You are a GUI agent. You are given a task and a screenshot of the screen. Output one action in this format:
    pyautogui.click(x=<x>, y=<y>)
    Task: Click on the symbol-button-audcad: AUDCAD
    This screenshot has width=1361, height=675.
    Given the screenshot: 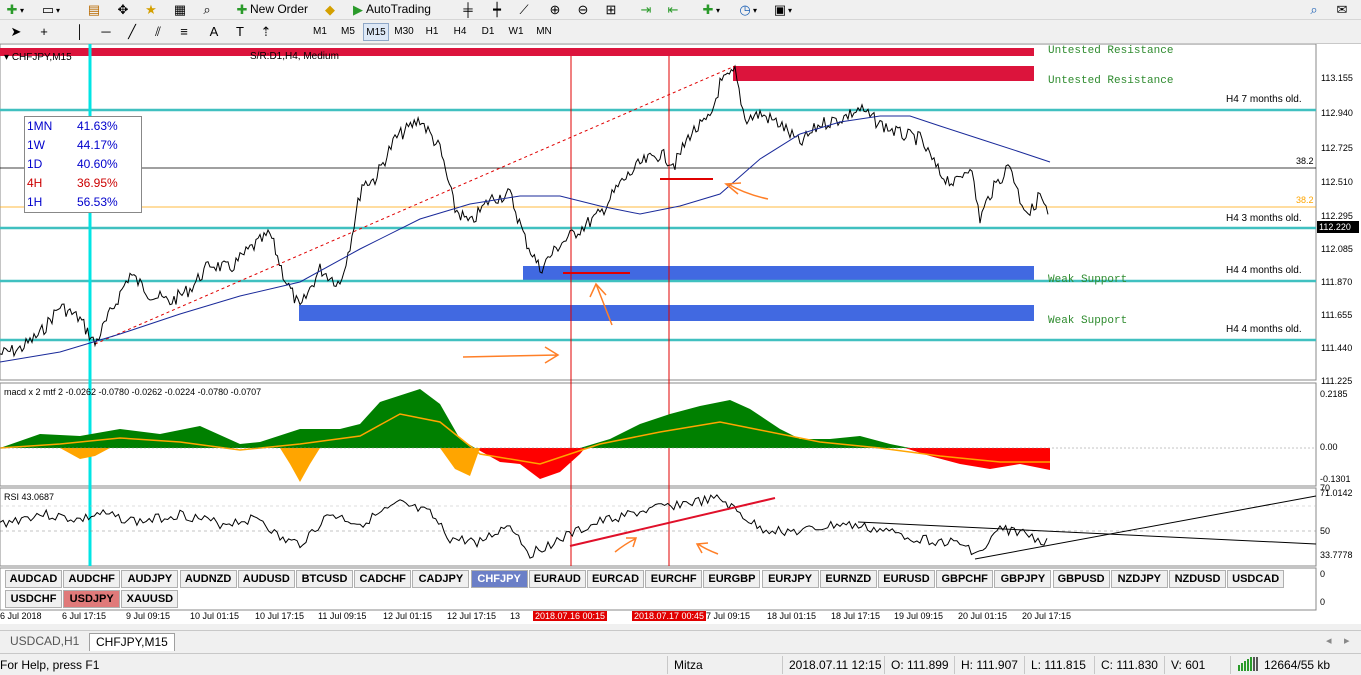 What is the action you would take?
    pyautogui.click(x=33, y=579)
    